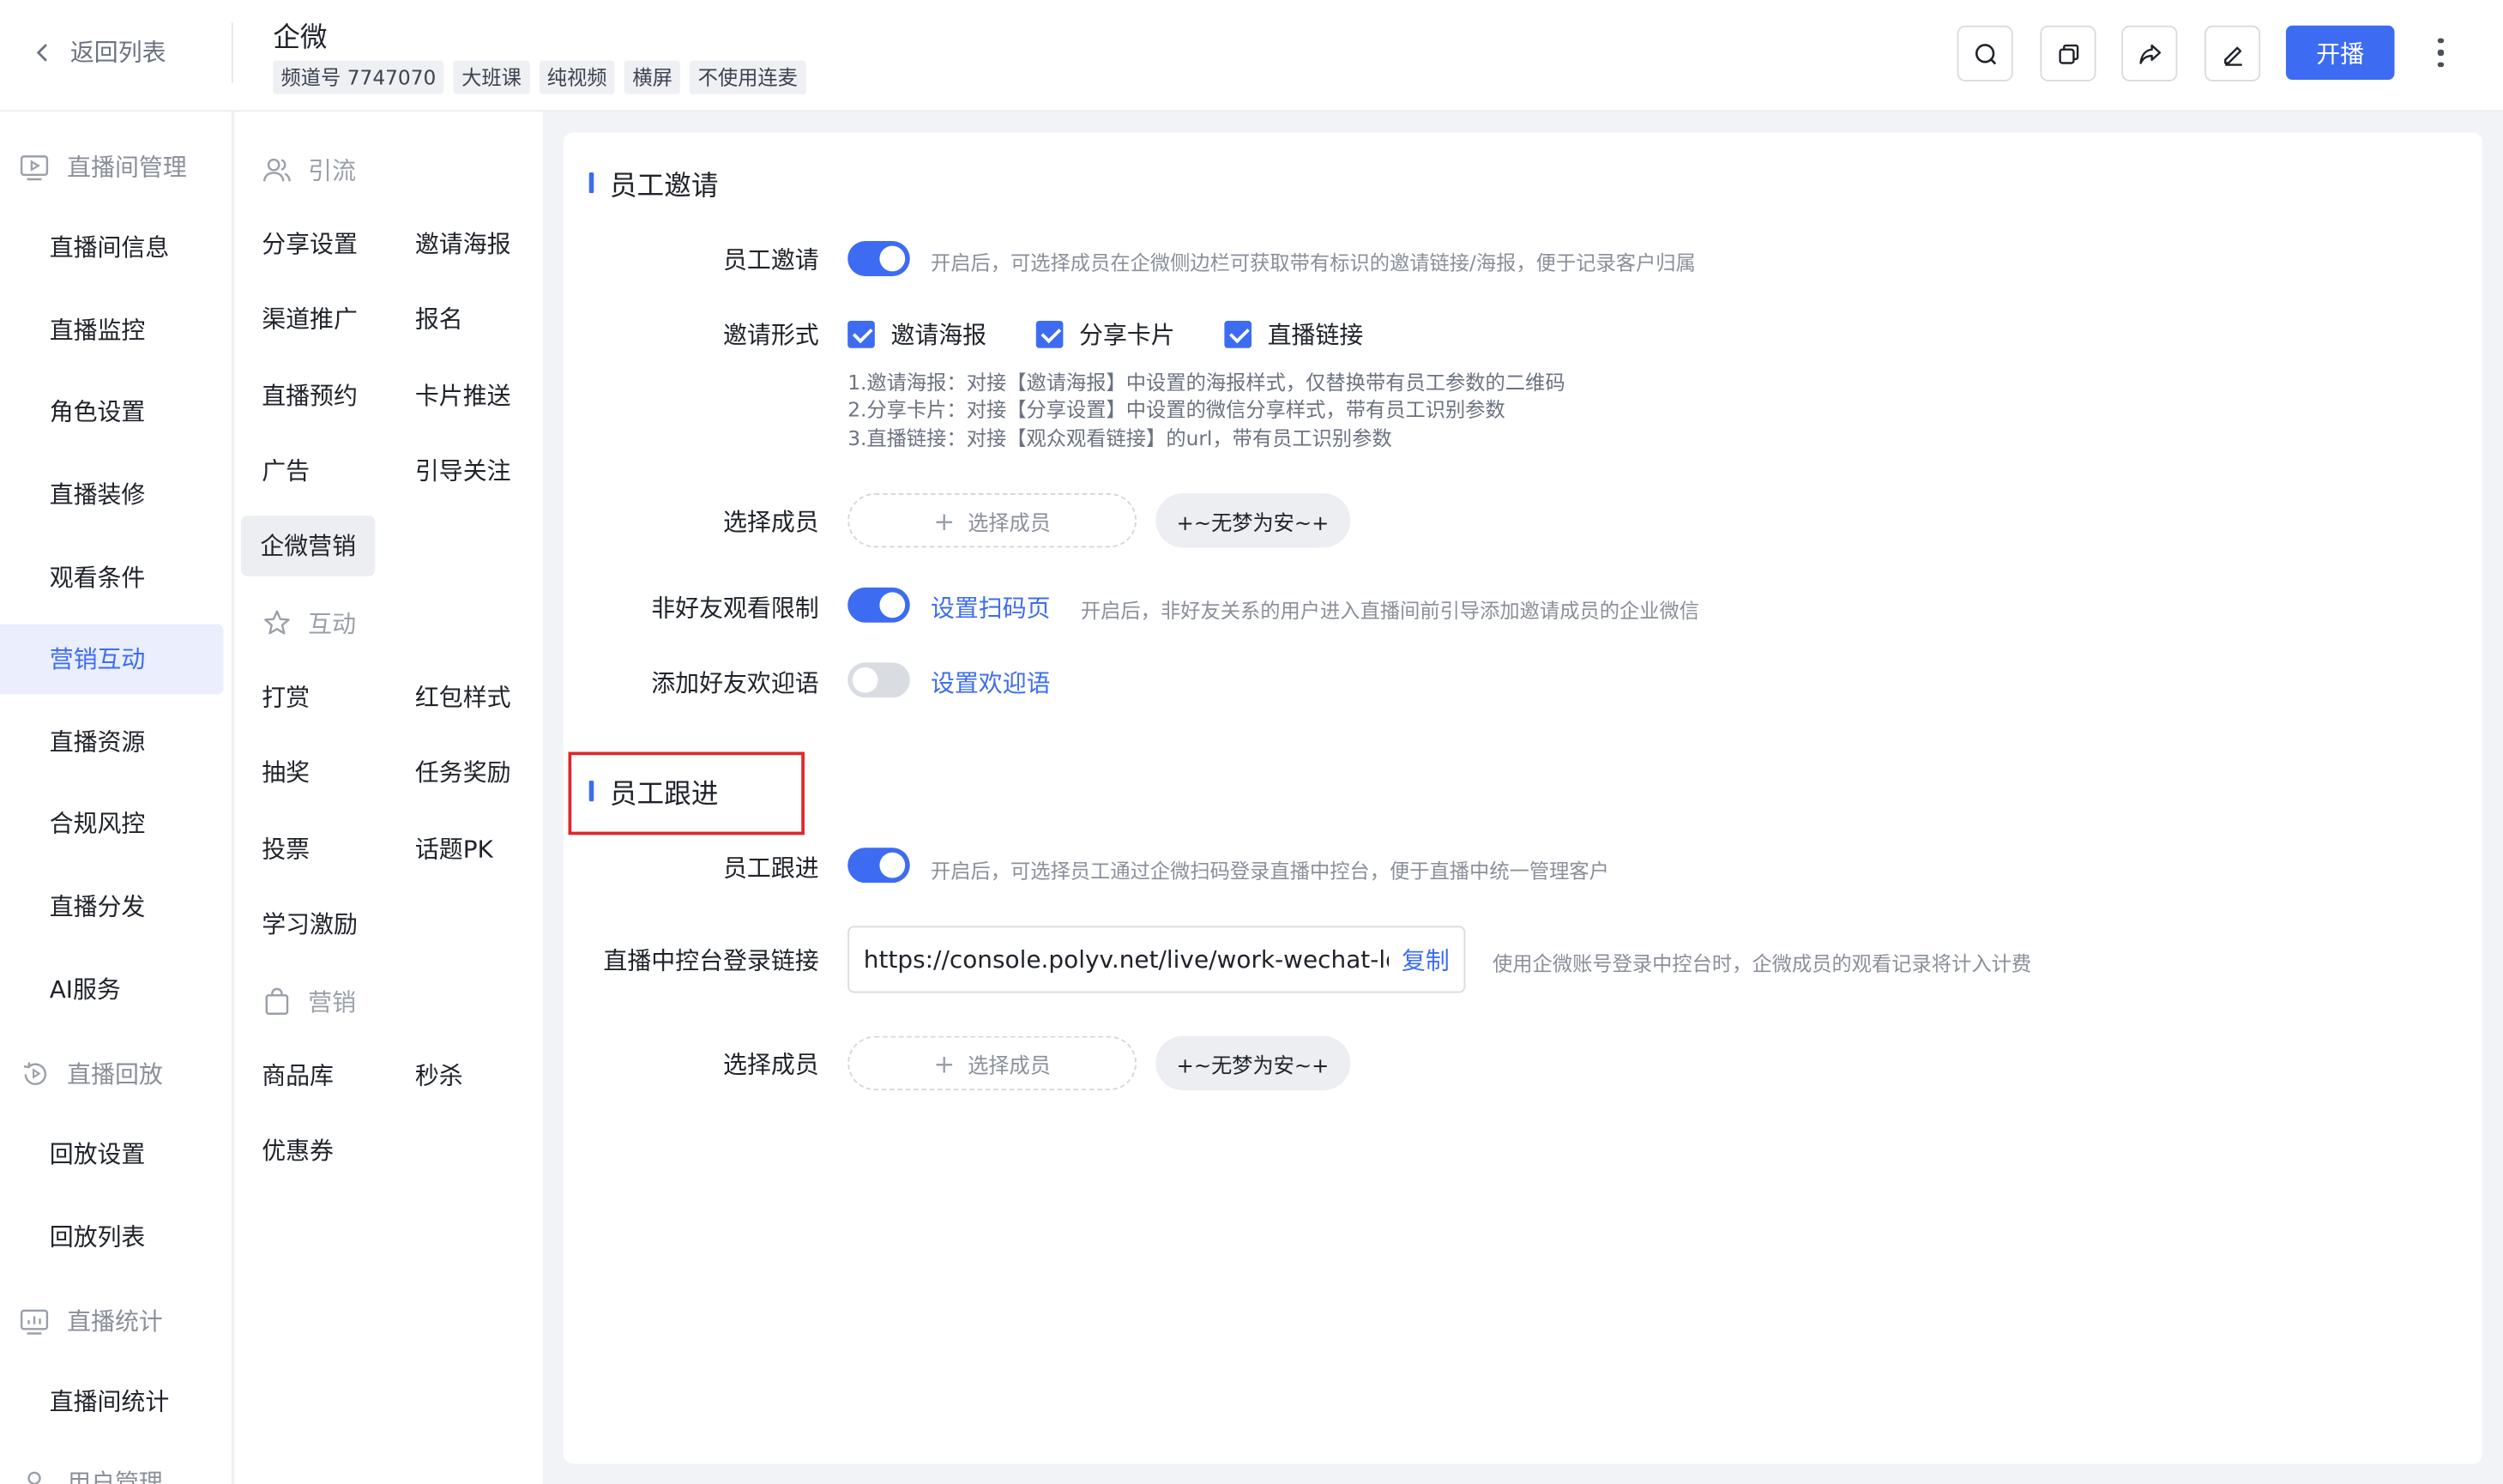  I want to click on nav-item-watch-conditions: 观看条件, so click(112, 578).